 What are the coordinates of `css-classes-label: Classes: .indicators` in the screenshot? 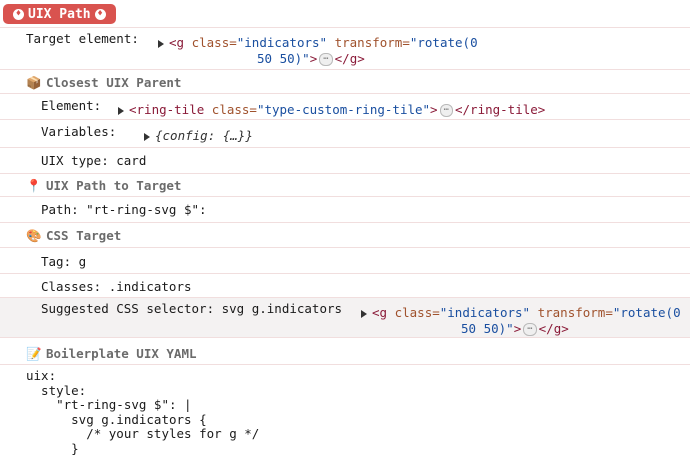 It's located at (116, 286).